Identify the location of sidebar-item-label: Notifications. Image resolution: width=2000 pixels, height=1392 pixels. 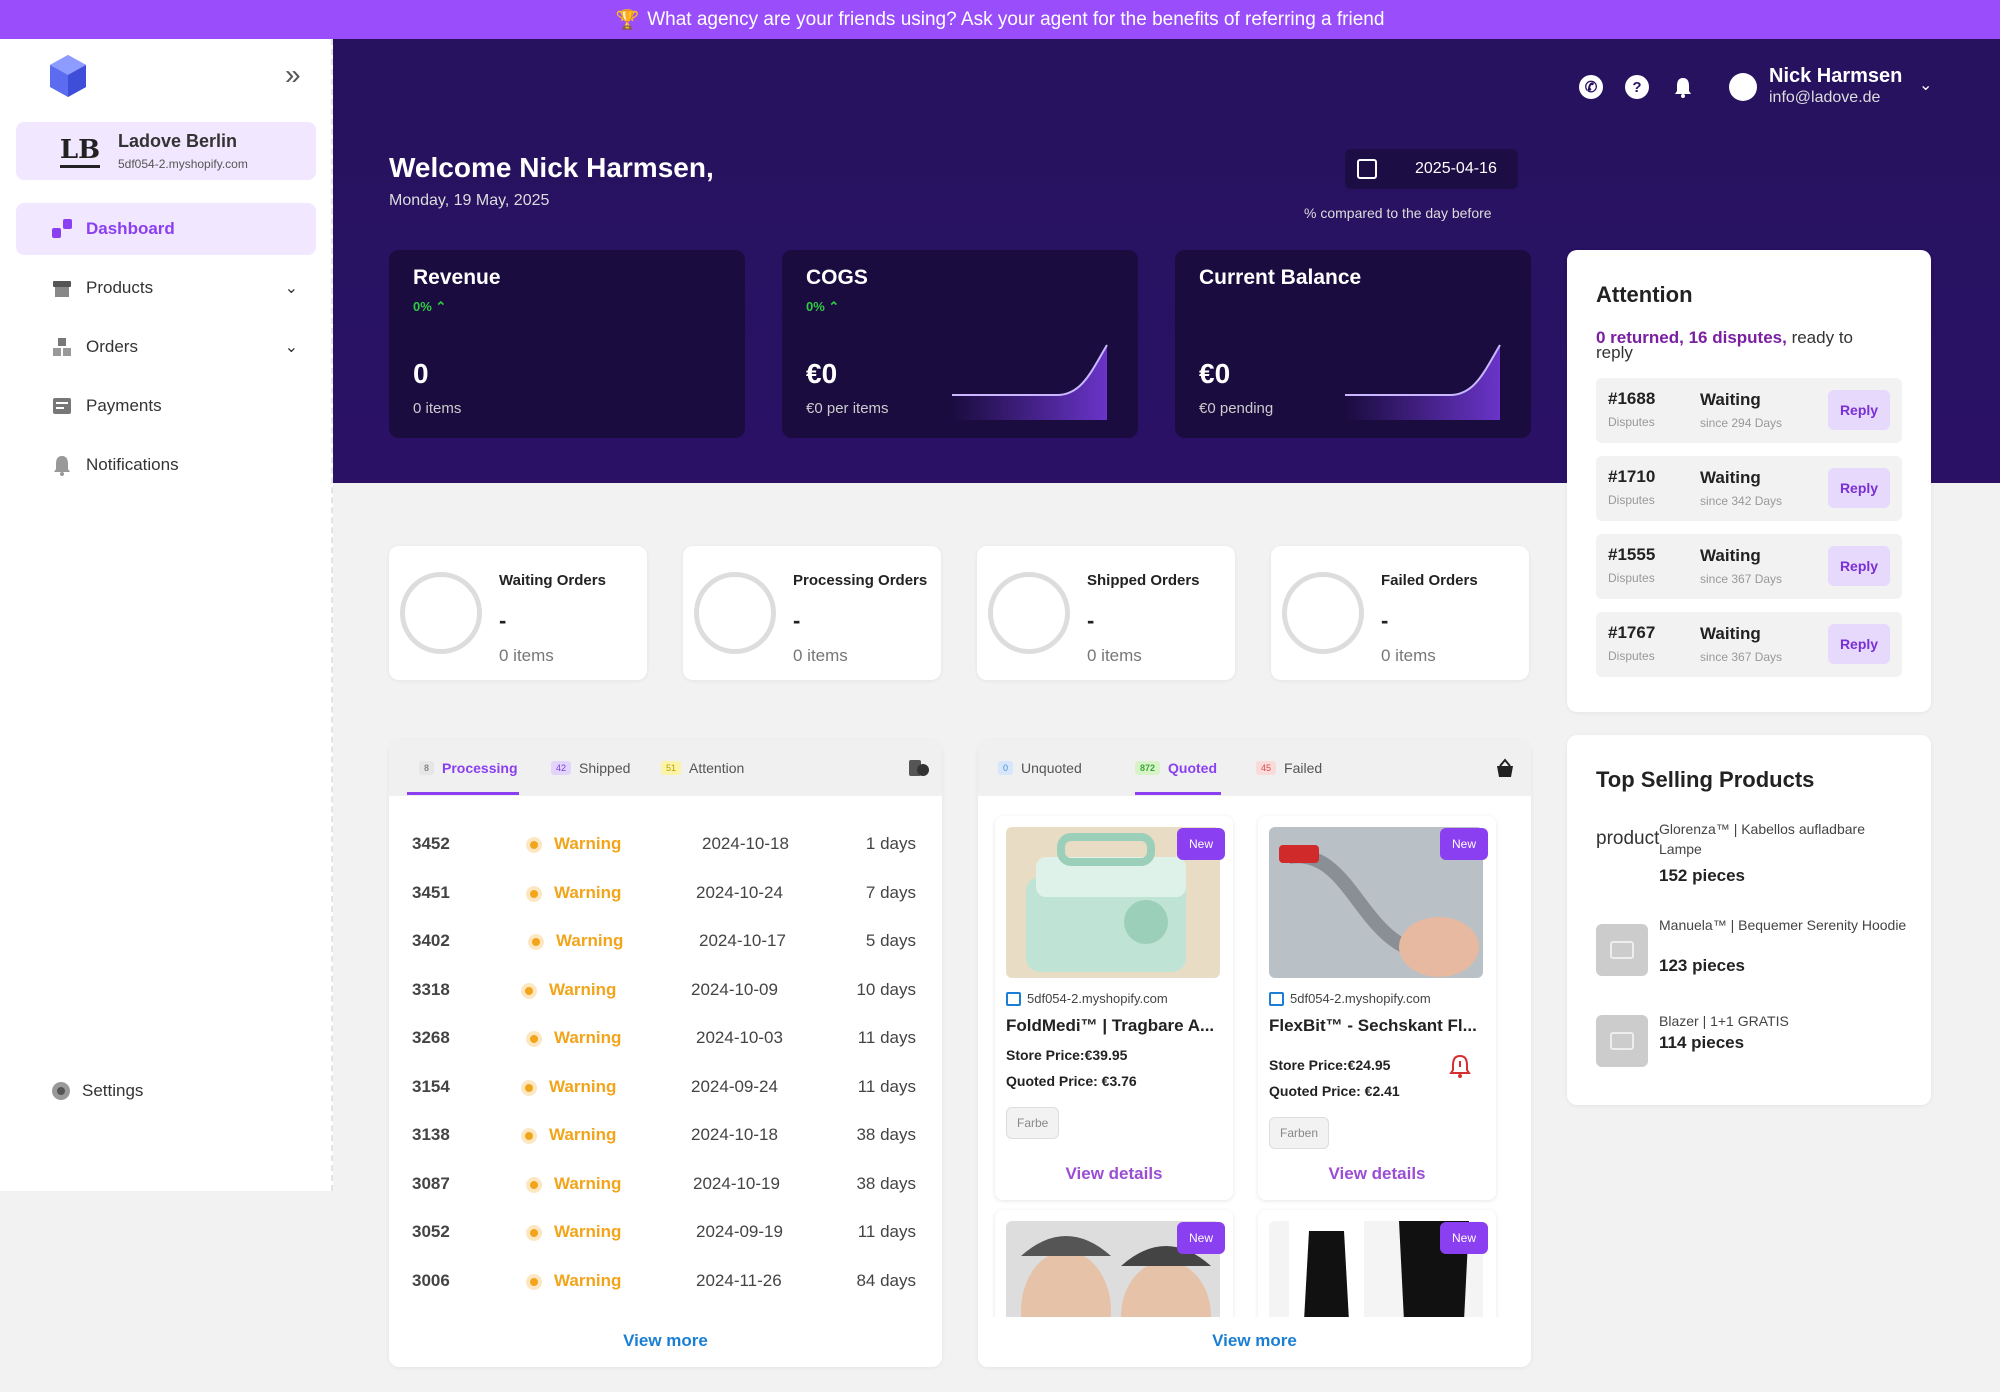
(132, 464).